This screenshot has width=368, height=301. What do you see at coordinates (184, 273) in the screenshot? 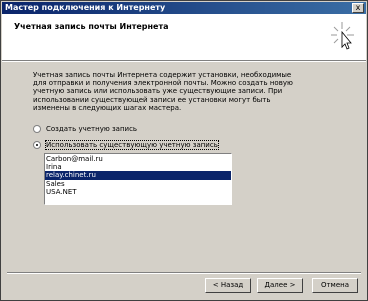
I see `footer-divider` at bounding box center [184, 273].